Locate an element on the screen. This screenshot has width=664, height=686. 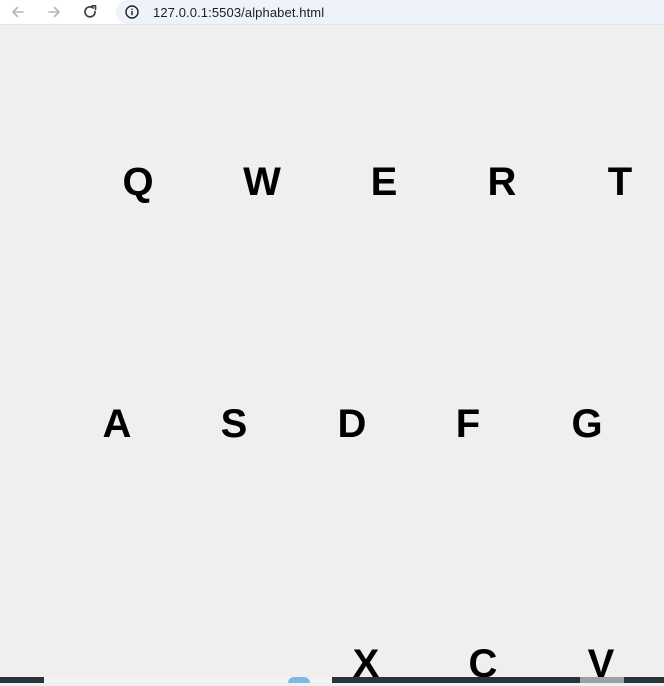
letter-g: G is located at coordinates (587, 424).